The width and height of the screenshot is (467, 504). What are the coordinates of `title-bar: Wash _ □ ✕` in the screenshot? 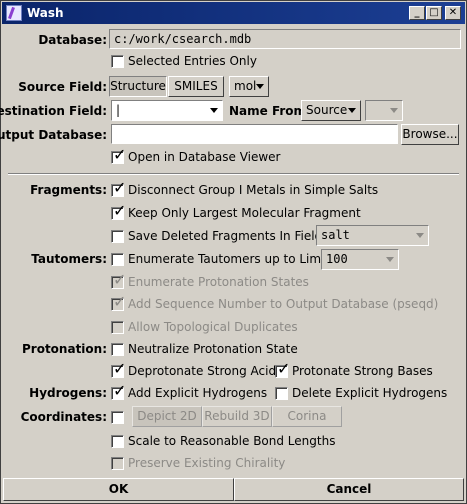 It's located at (233, 13).